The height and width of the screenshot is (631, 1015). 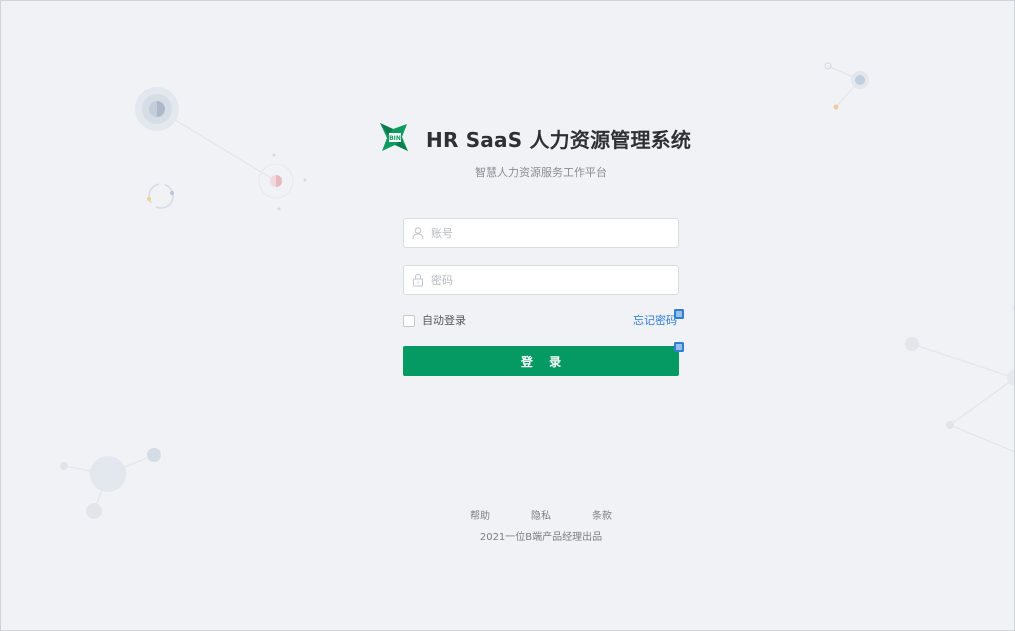 I want to click on password-input, so click(x=554, y=280).